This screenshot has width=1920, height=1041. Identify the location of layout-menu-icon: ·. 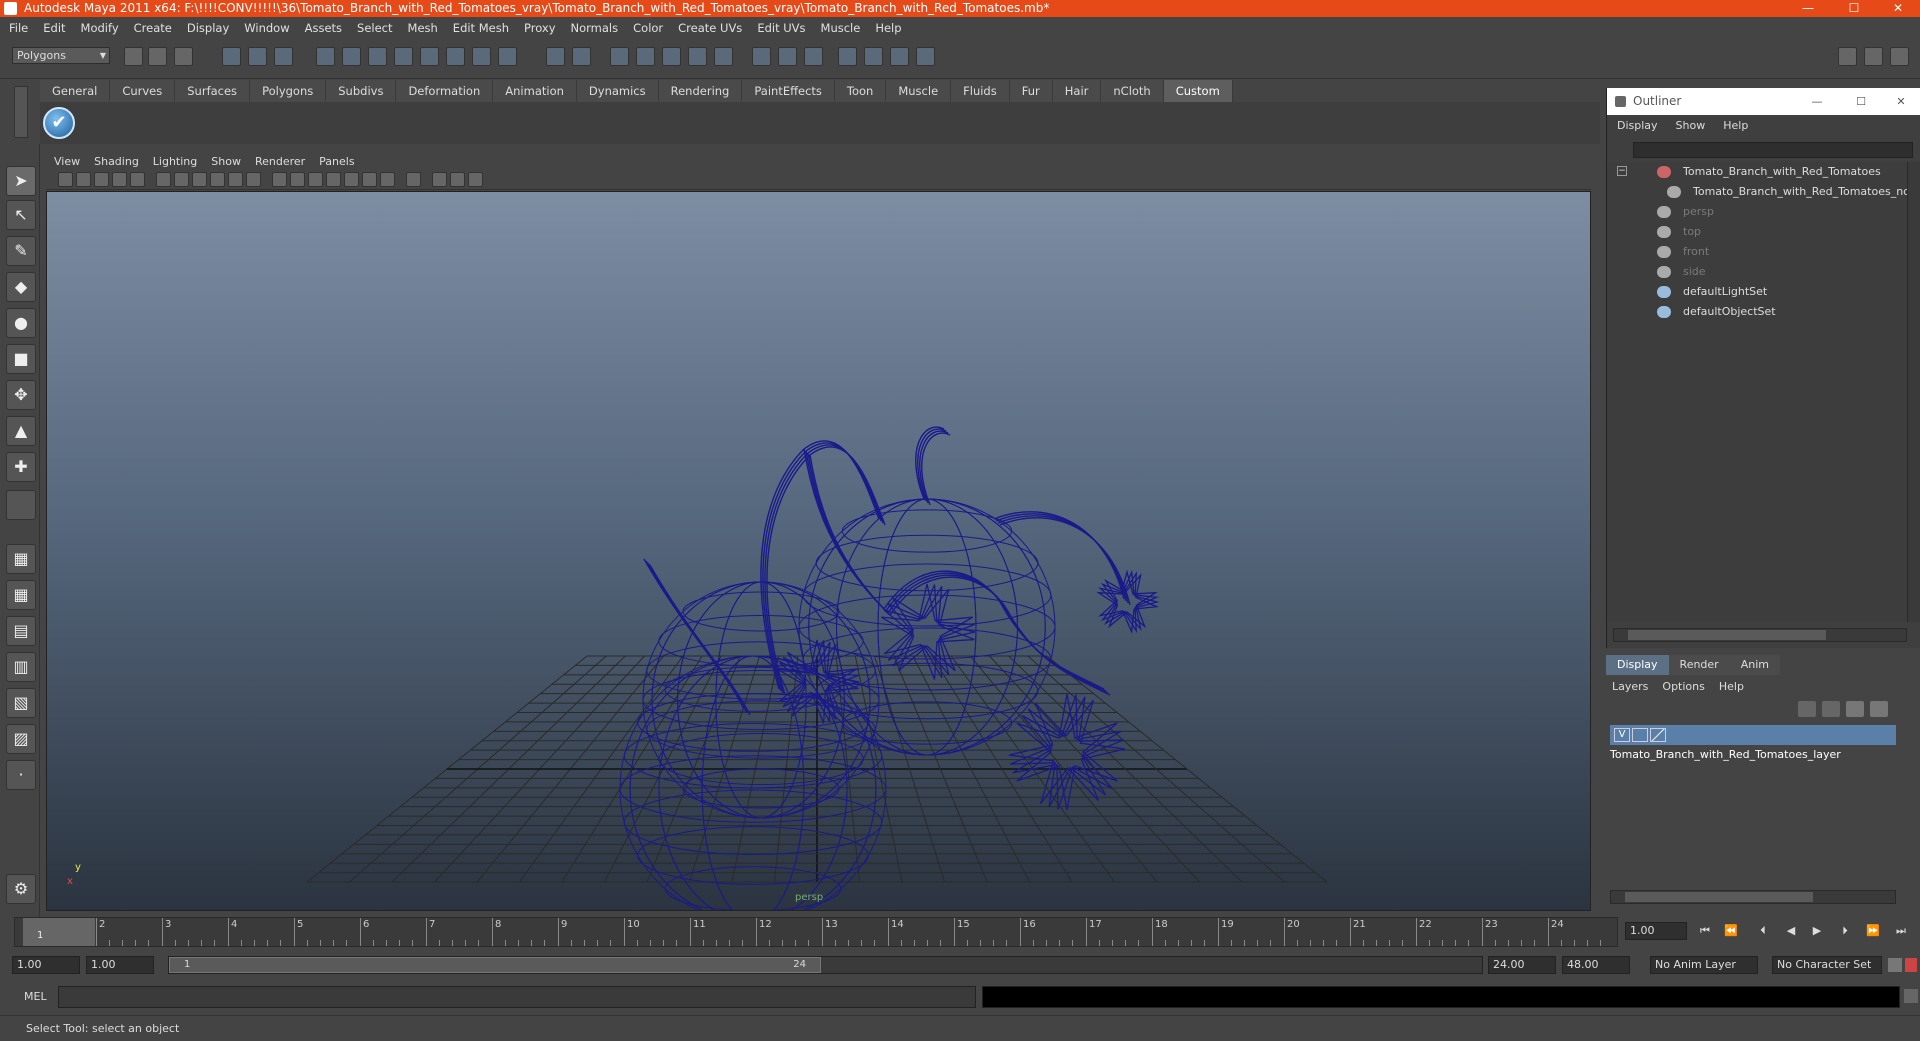
(21, 775).